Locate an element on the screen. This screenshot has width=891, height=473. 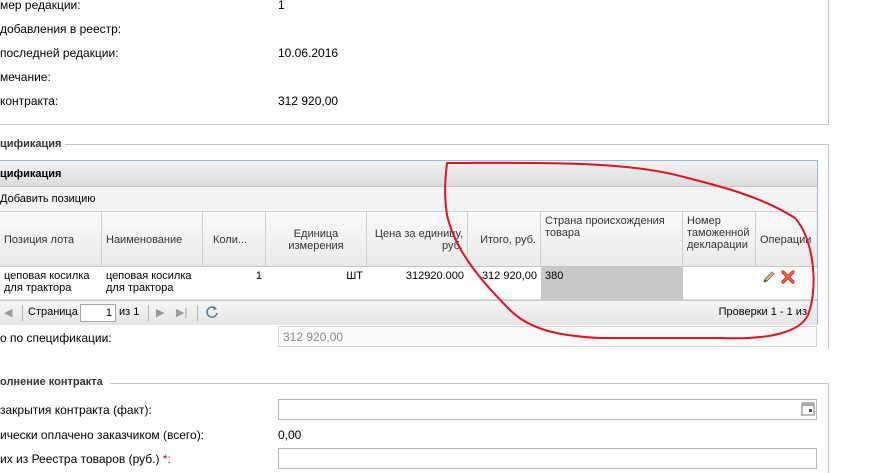
refresh-icon is located at coordinates (212, 313).